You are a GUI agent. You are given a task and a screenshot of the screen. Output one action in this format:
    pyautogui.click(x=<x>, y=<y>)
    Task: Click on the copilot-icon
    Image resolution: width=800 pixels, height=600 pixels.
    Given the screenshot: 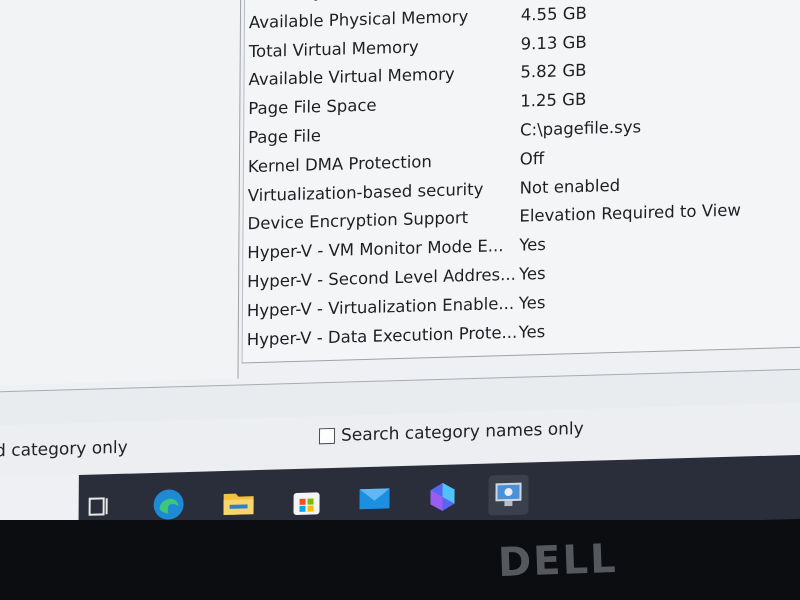 What is the action you would take?
    pyautogui.click(x=442, y=496)
    